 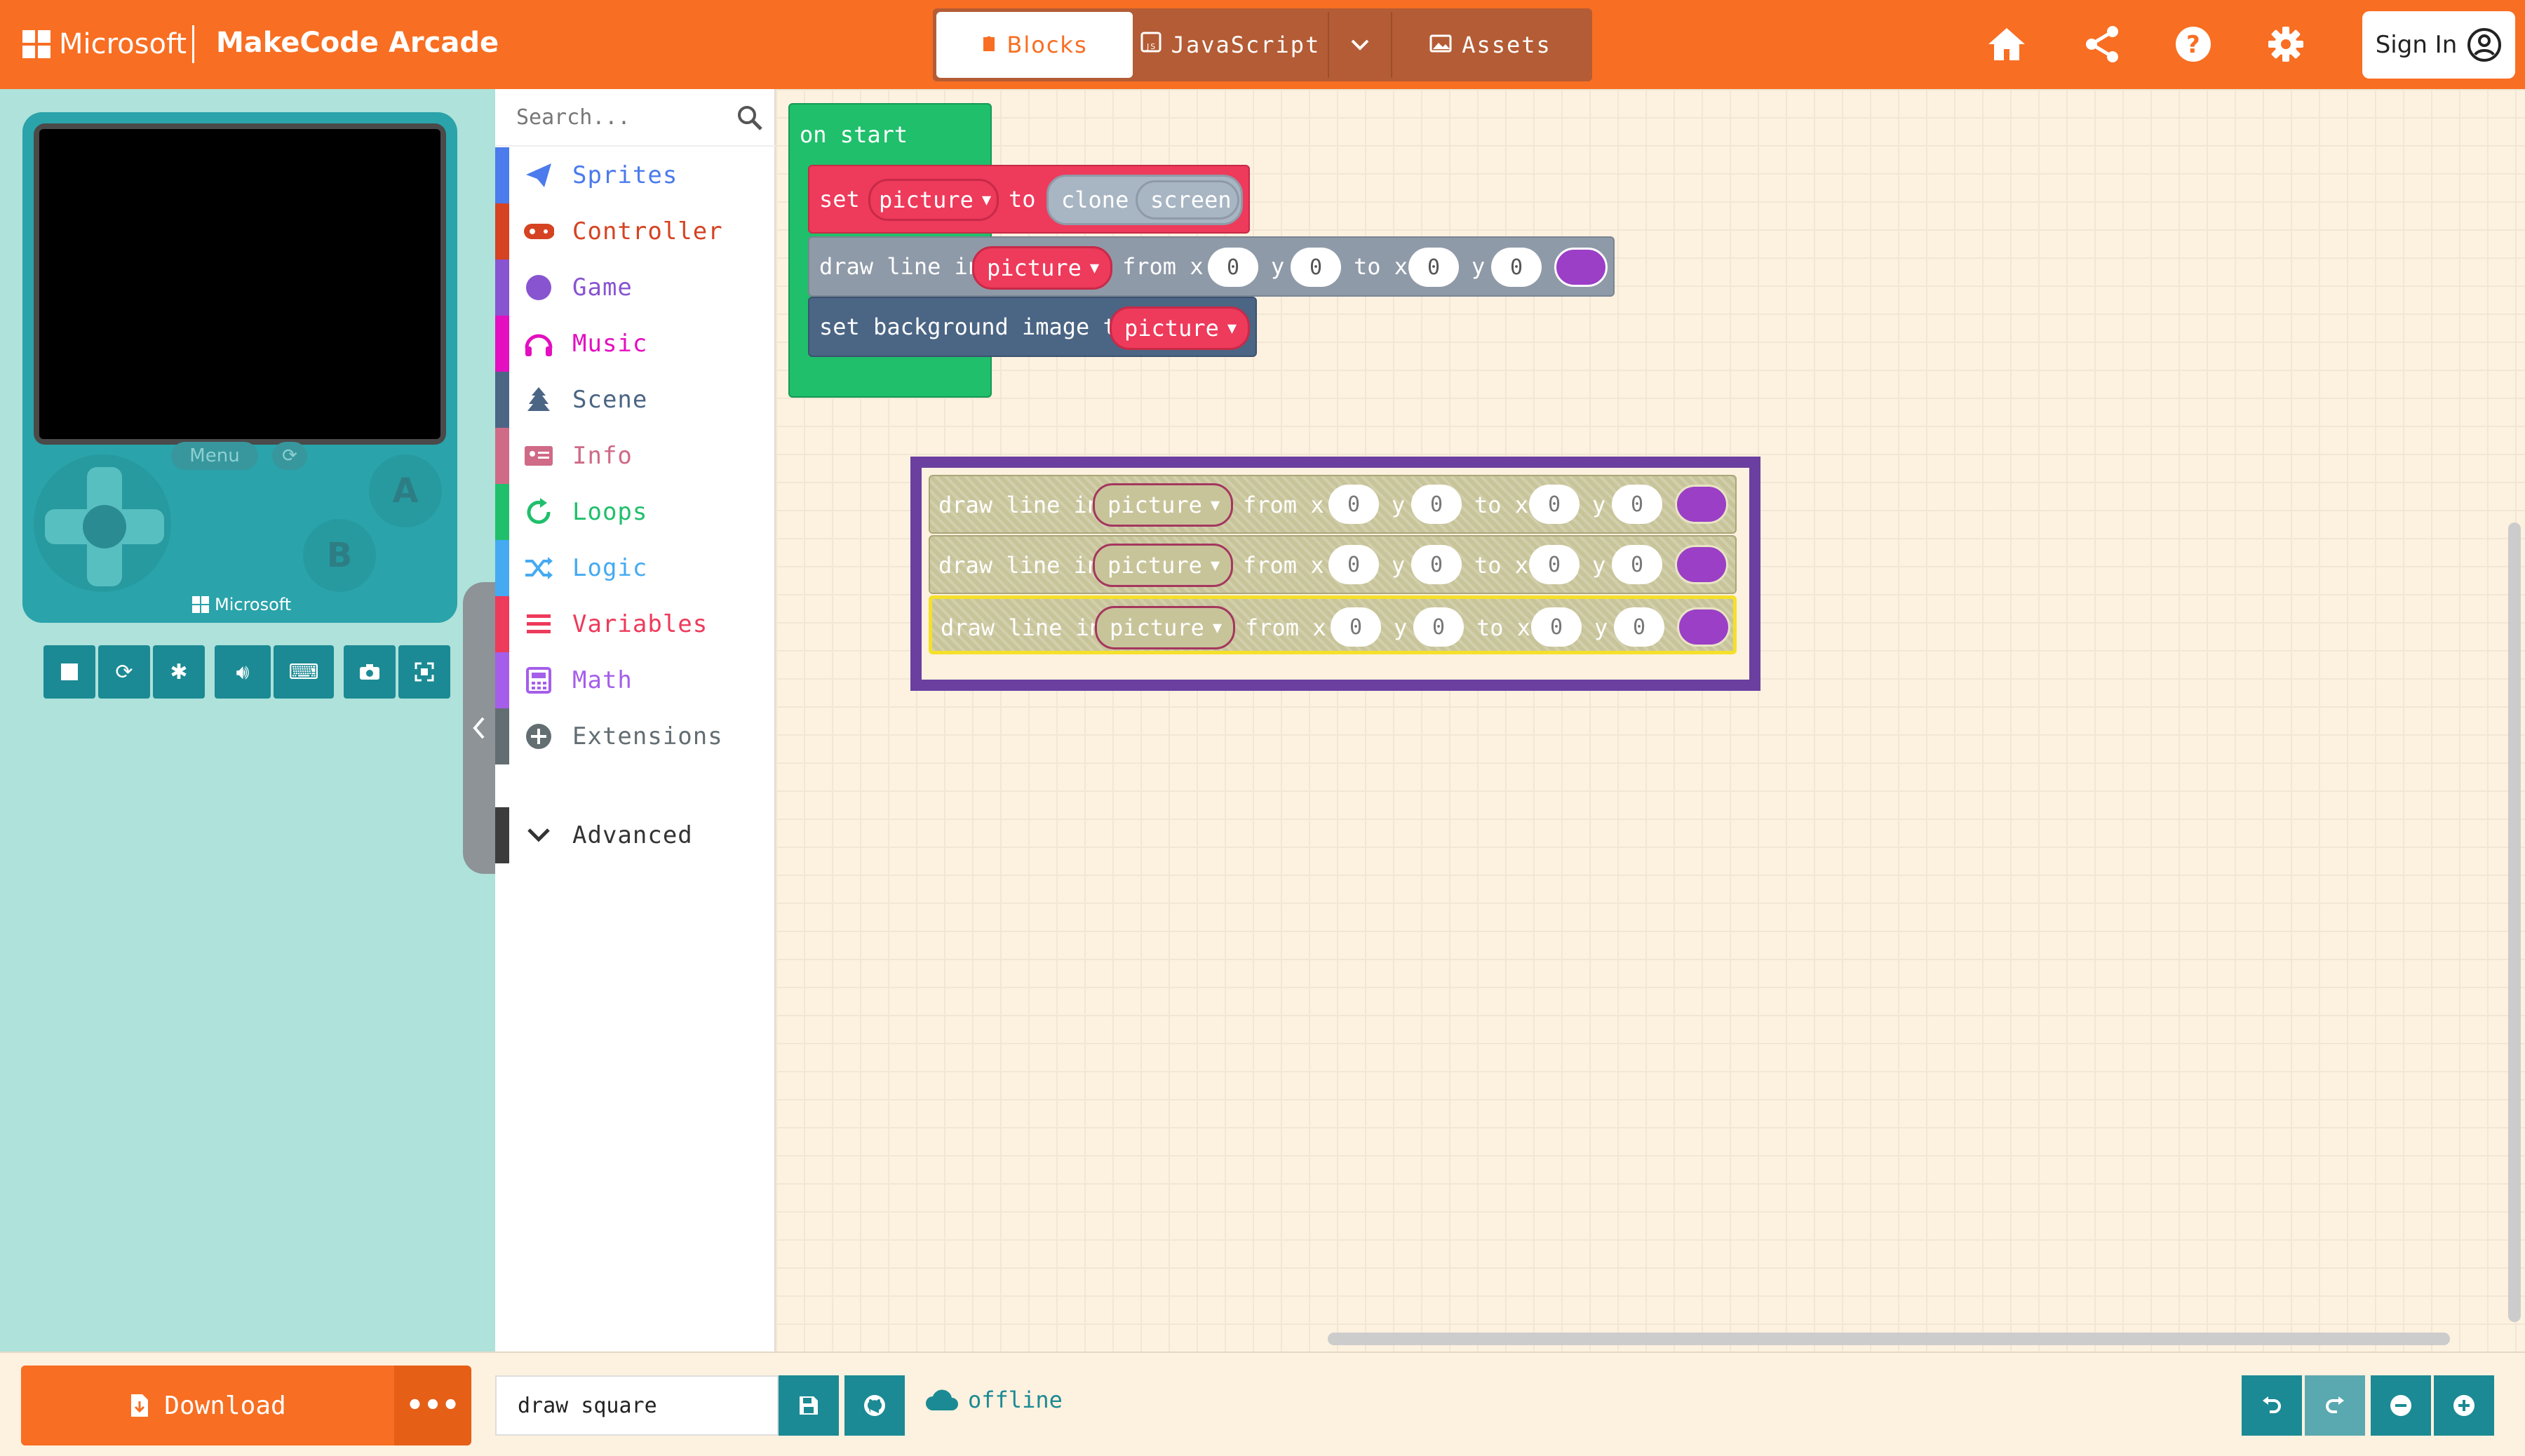 What do you see at coordinates (2102, 44) in the screenshot?
I see `share-icon` at bounding box center [2102, 44].